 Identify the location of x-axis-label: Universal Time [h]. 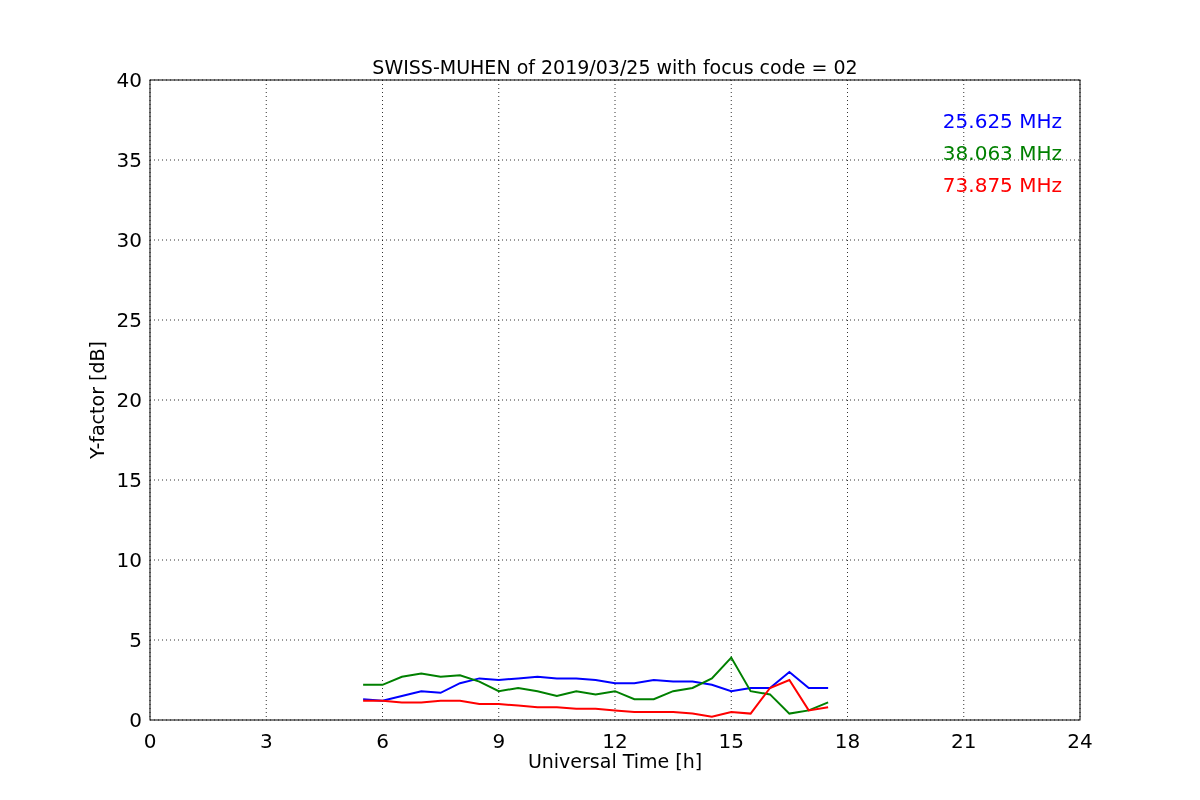
(615, 761).